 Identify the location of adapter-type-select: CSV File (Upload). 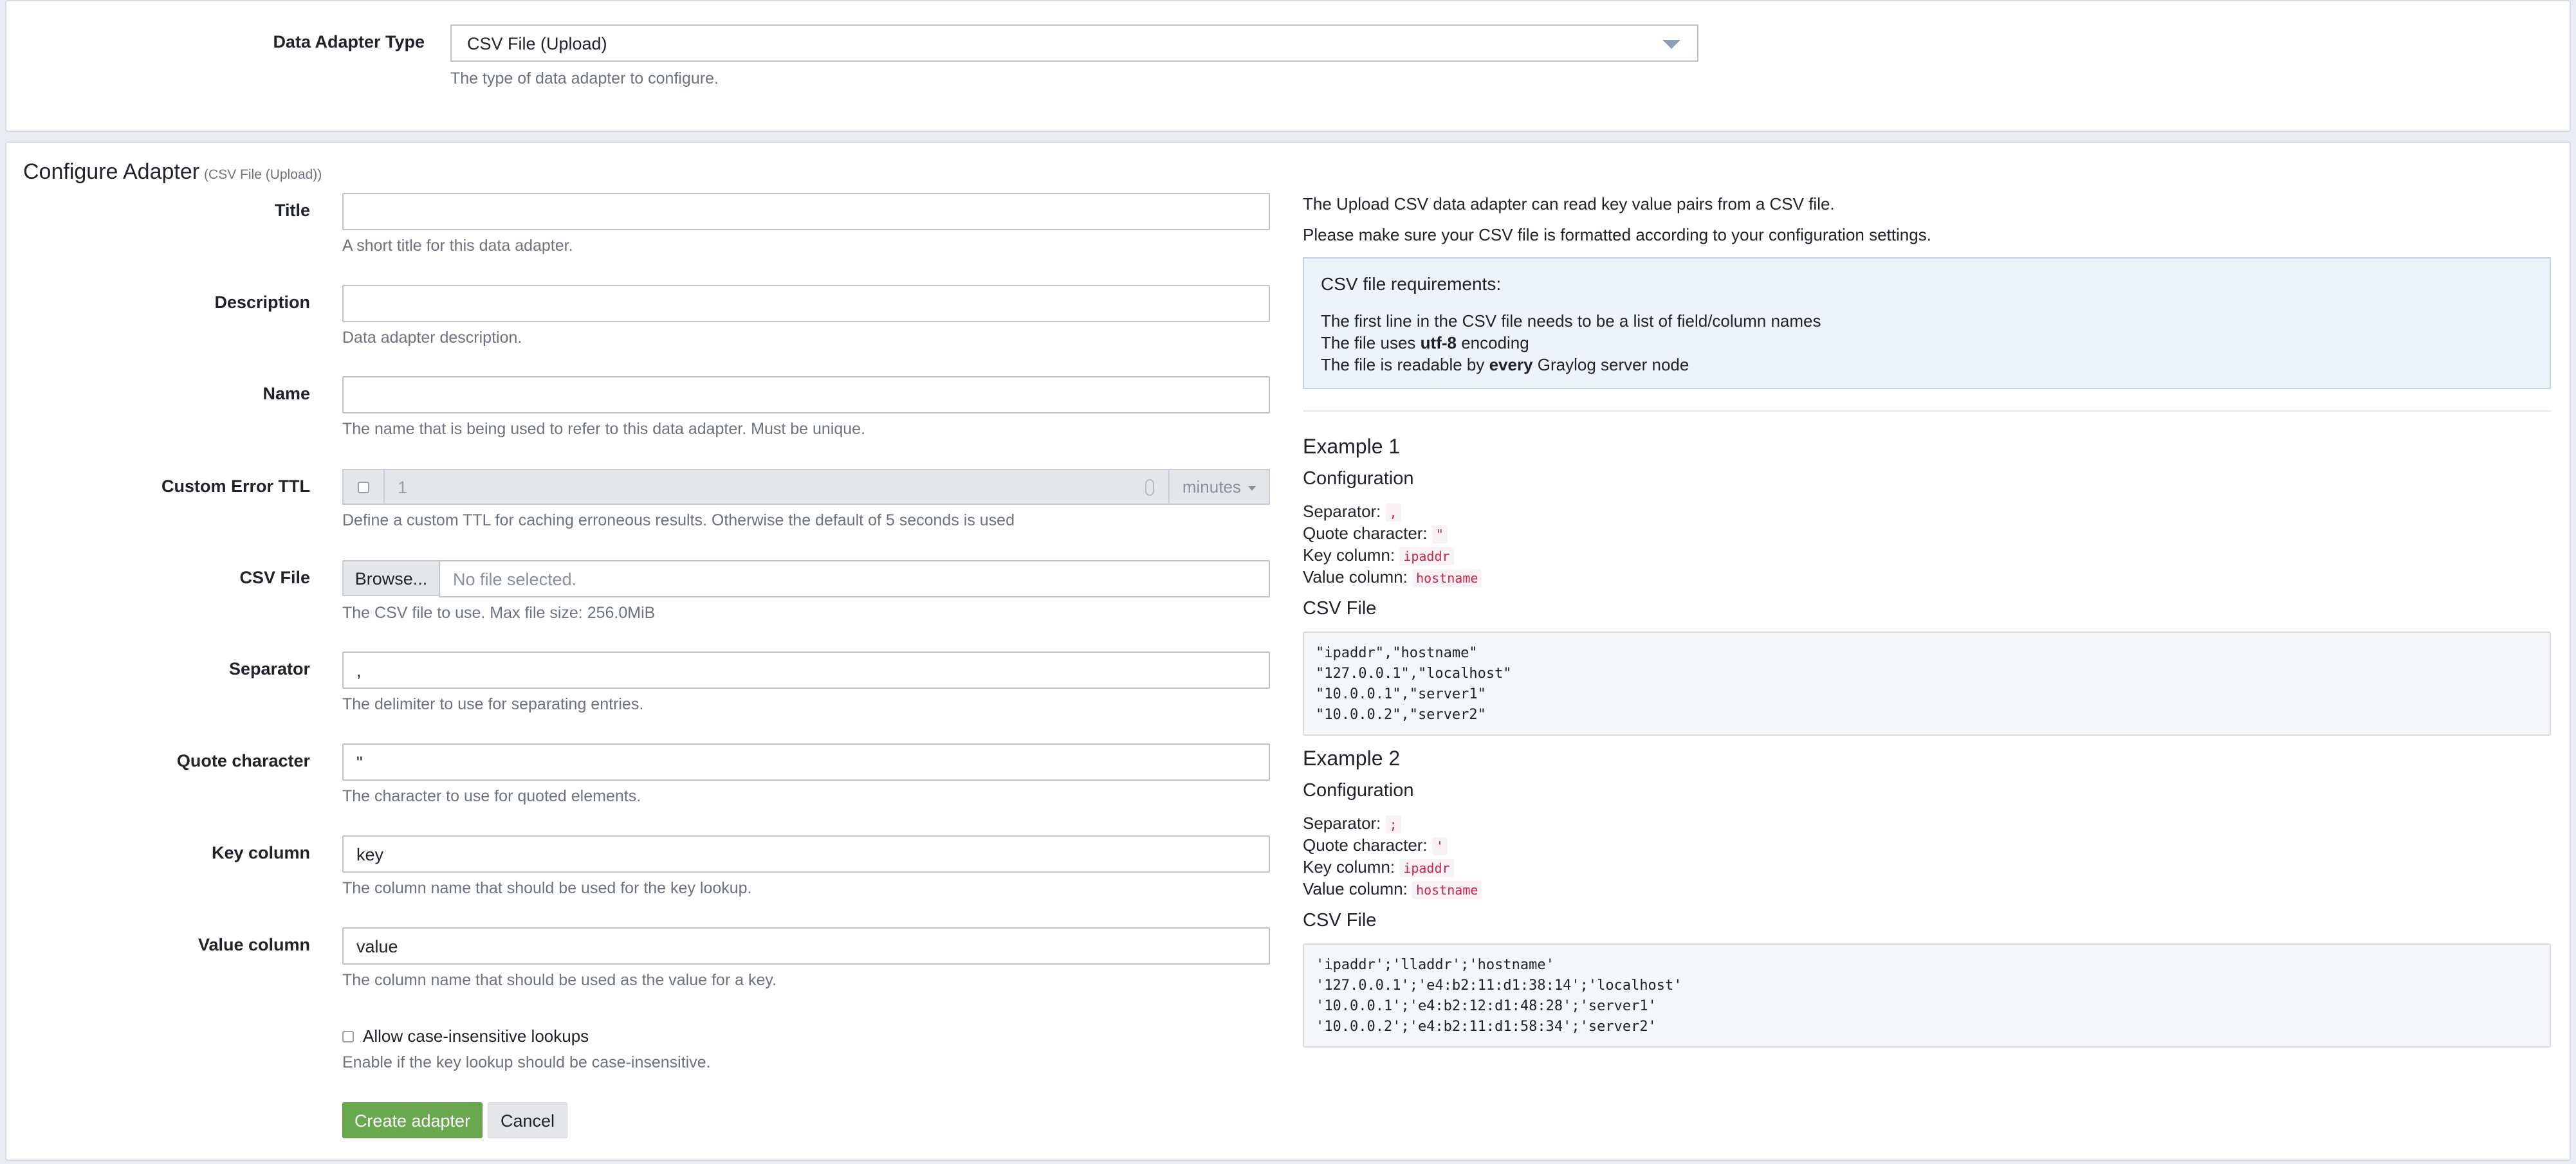
(1074, 43).